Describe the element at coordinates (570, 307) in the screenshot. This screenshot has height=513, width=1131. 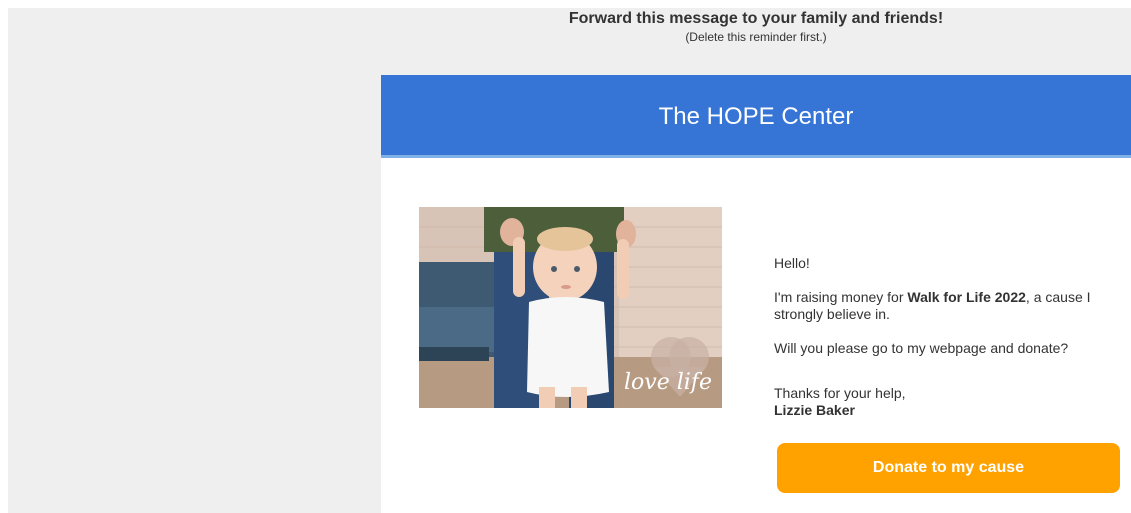
I see `baby-walking-photo: love life` at that location.